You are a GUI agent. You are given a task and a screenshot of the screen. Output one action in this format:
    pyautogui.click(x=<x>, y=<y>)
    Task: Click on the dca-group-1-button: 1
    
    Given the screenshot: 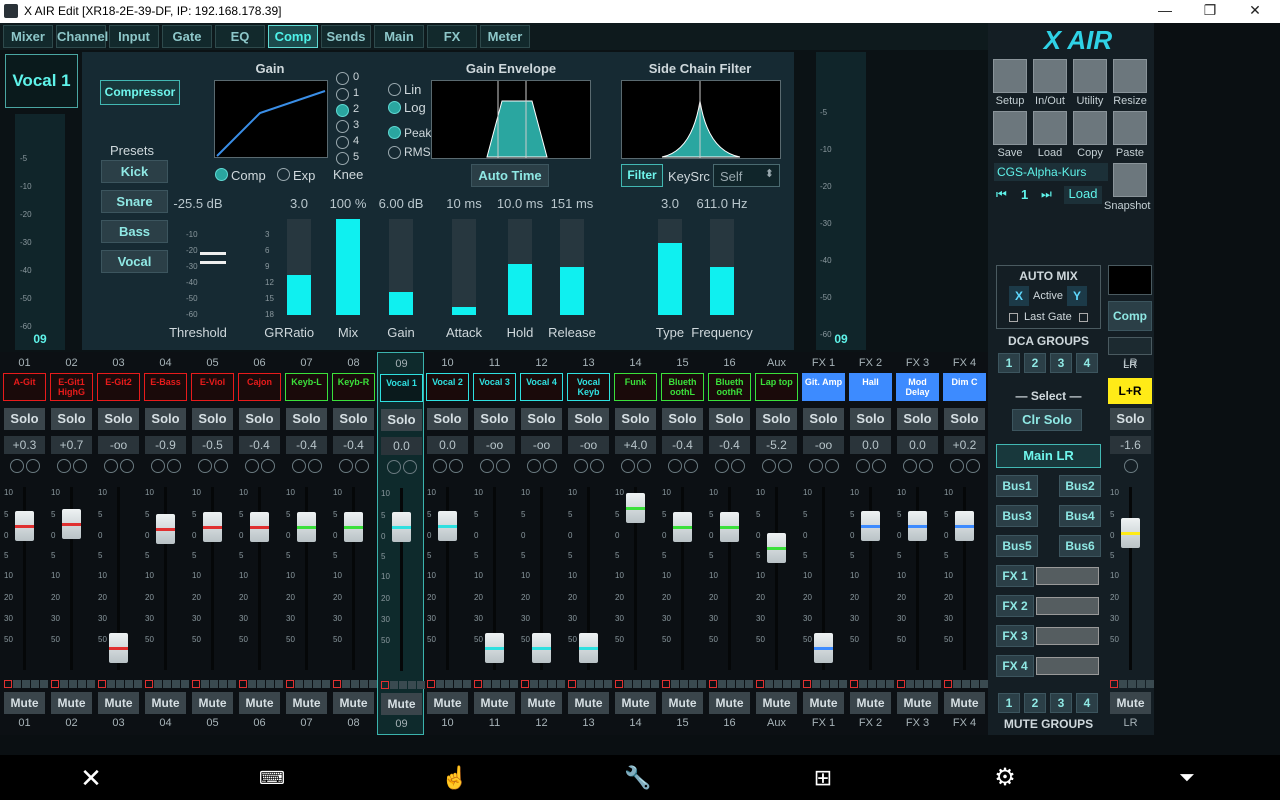 What is the action you would take?
    pyautogui.click(x=1009, y=363)
    